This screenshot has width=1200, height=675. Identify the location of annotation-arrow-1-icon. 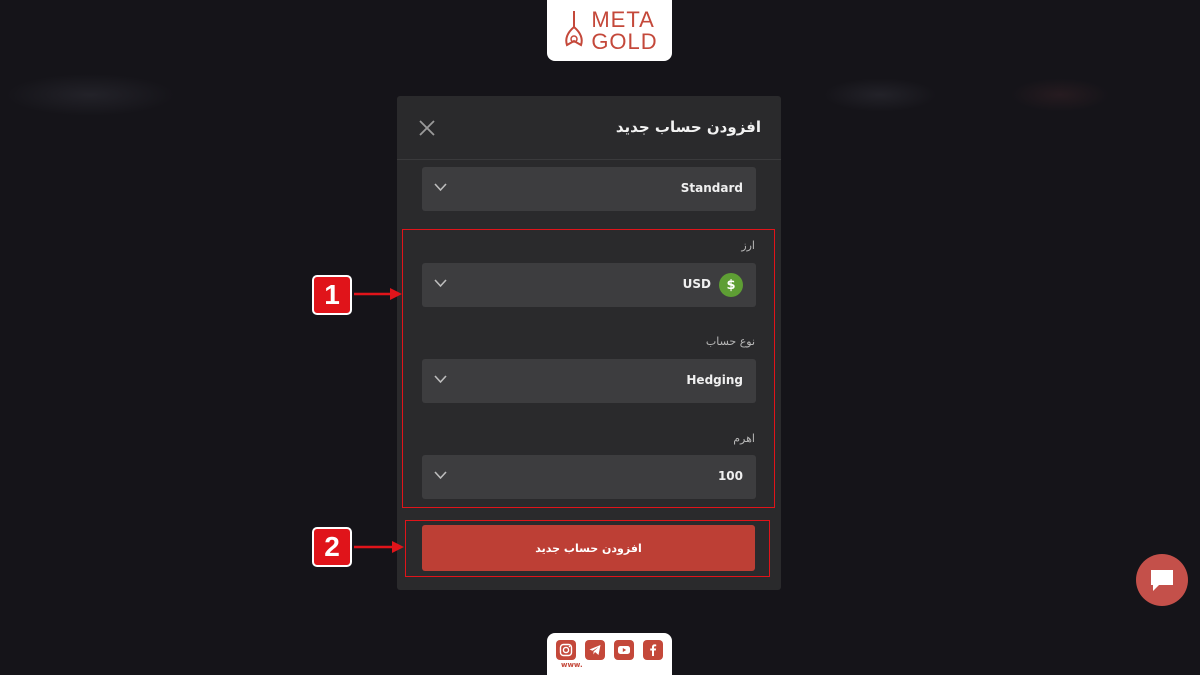
(378, 294).